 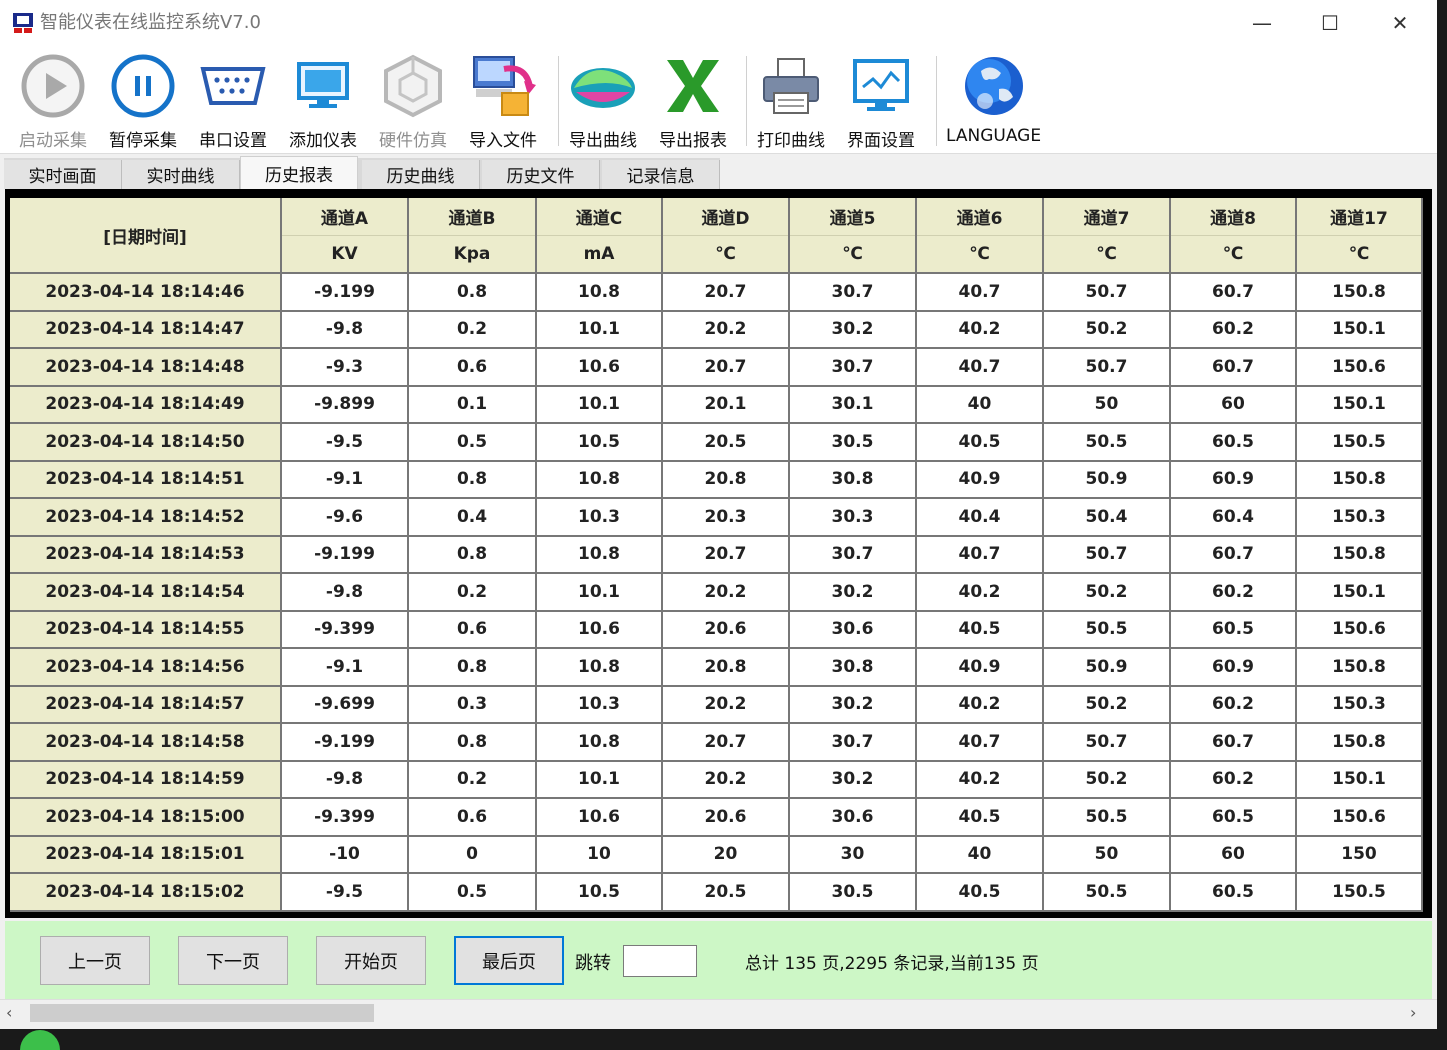 I want to click on value-cell: 60.4, so click(x=1234, y=518).